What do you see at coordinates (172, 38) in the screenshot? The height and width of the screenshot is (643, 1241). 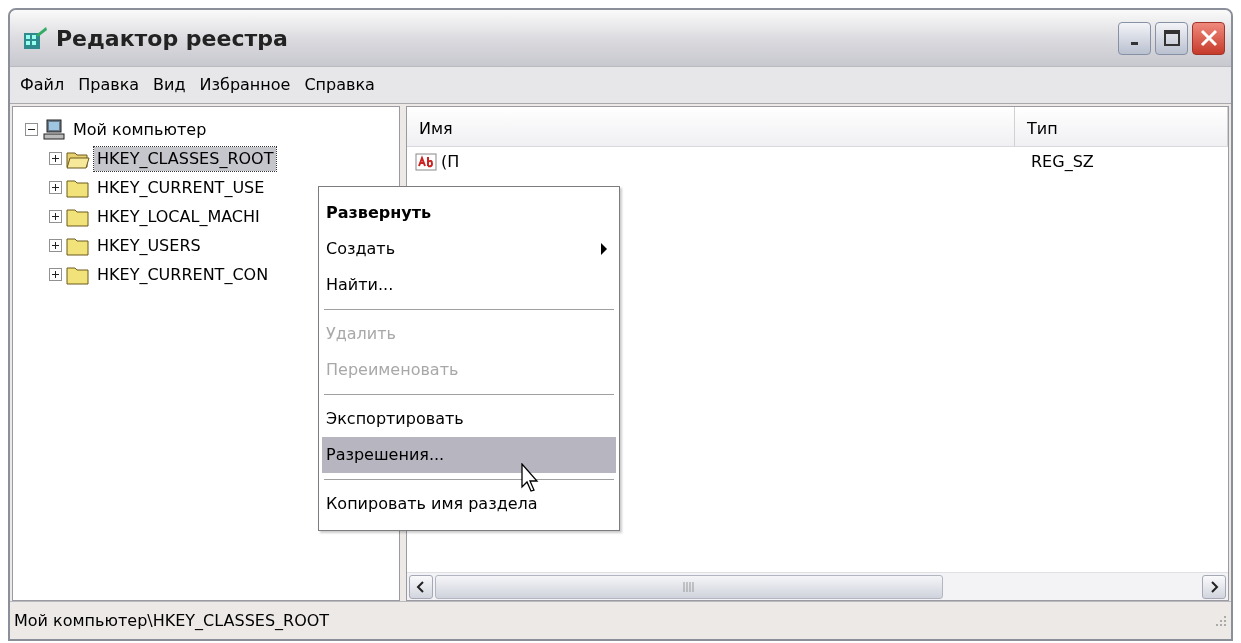 I see `window-title: Редактор реестра` at bounding box center [172, 38].